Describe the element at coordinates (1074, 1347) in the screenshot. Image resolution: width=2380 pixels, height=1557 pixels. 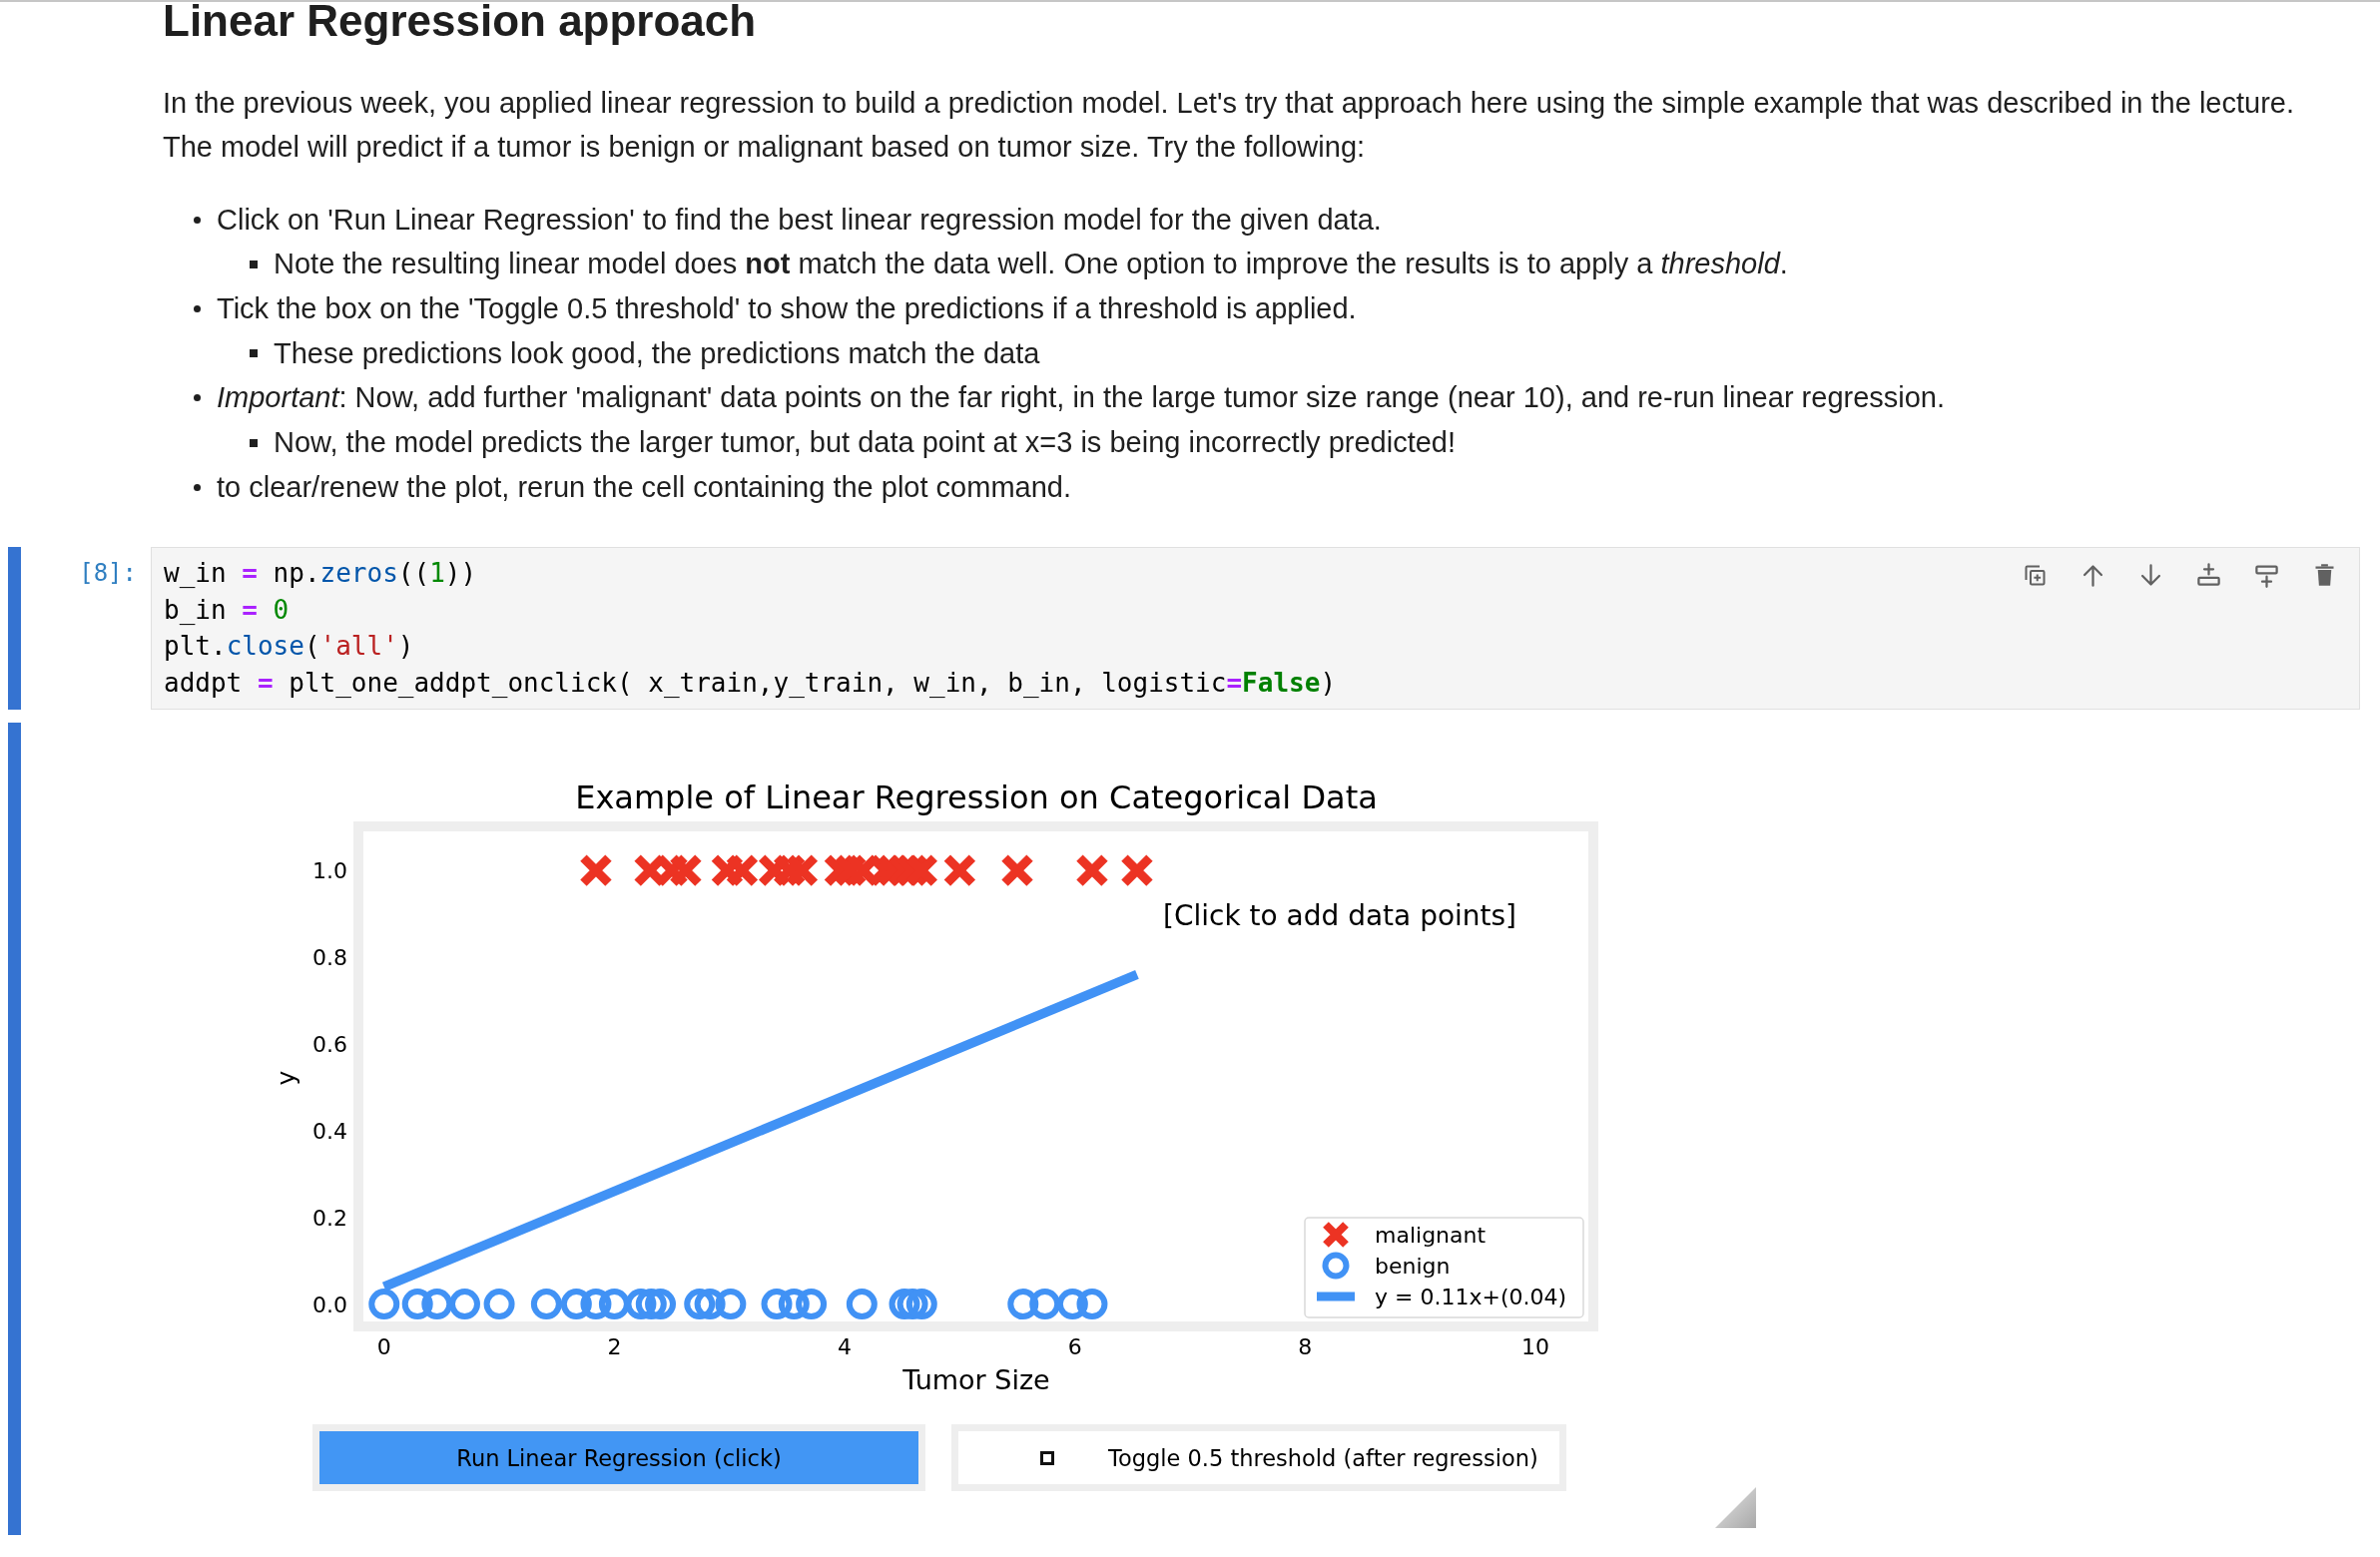
I see `x-tick-label: 6` at that location.